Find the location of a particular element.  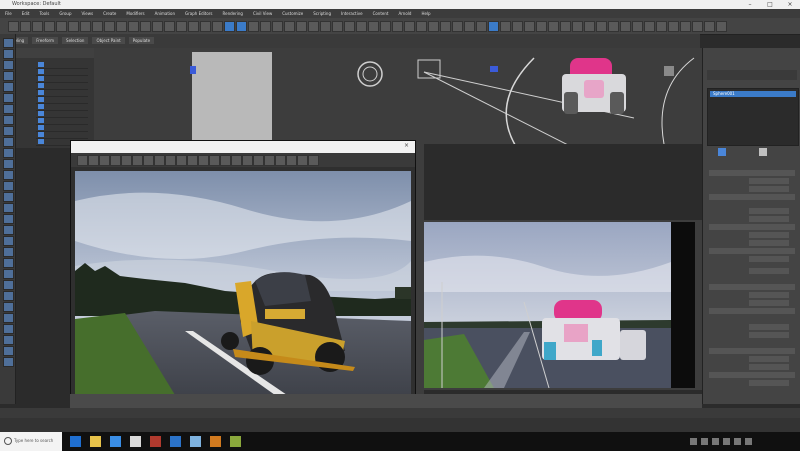

menu-item-animation: Animation is located at coordinates (165, 13).